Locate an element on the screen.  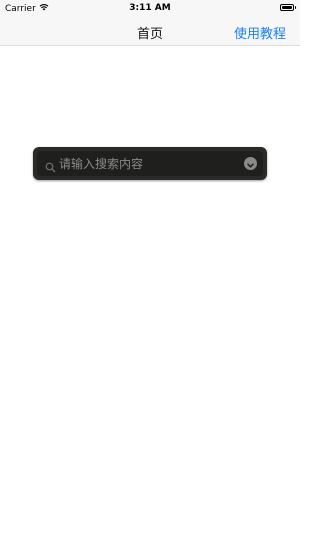
status-time: 3:11 AM is located at coordinates (150, 8).